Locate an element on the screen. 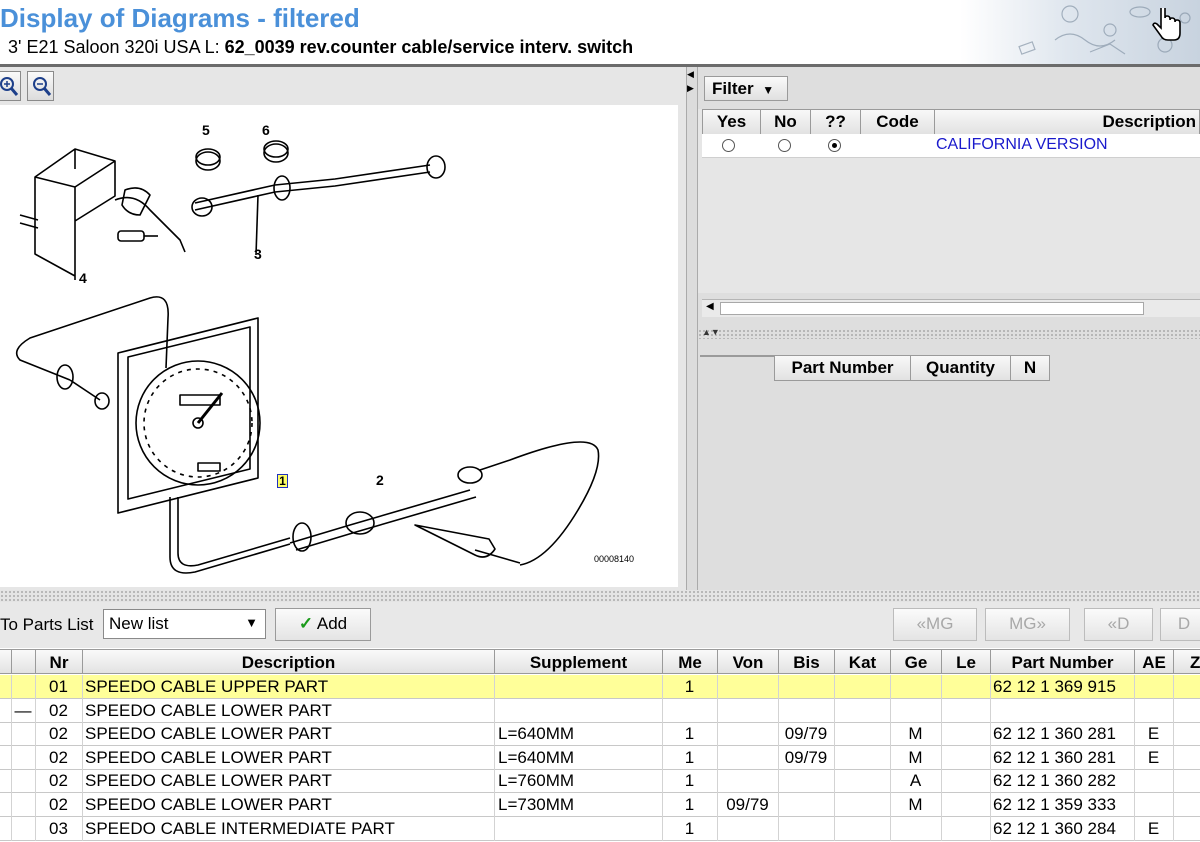  radio-unknown is located at coordinates (834, 145).